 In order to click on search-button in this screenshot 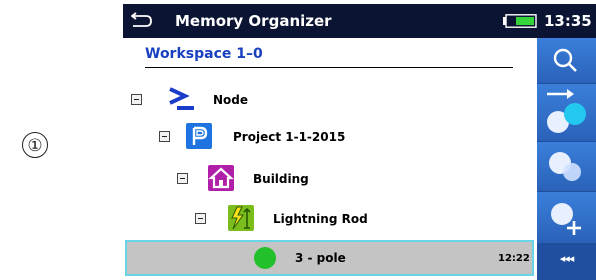, I will do `click(566, 61)`.